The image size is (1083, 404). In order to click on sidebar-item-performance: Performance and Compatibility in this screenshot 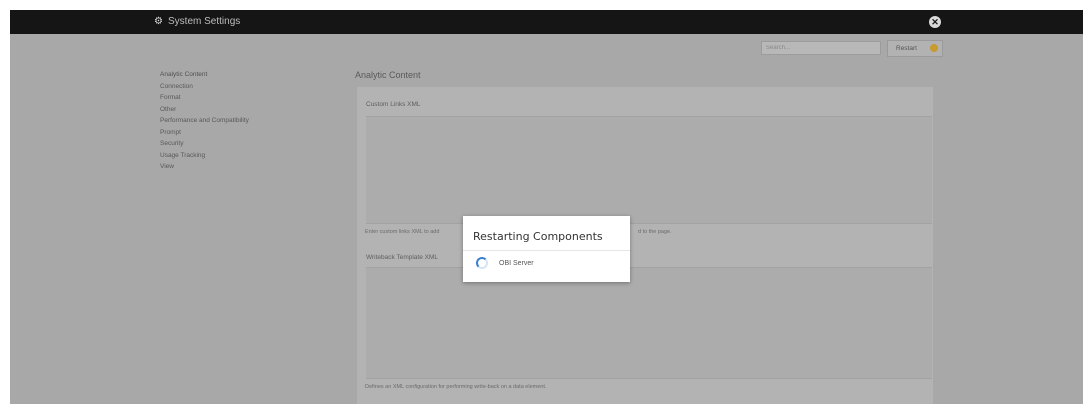, I will do `click(204, 121)`.